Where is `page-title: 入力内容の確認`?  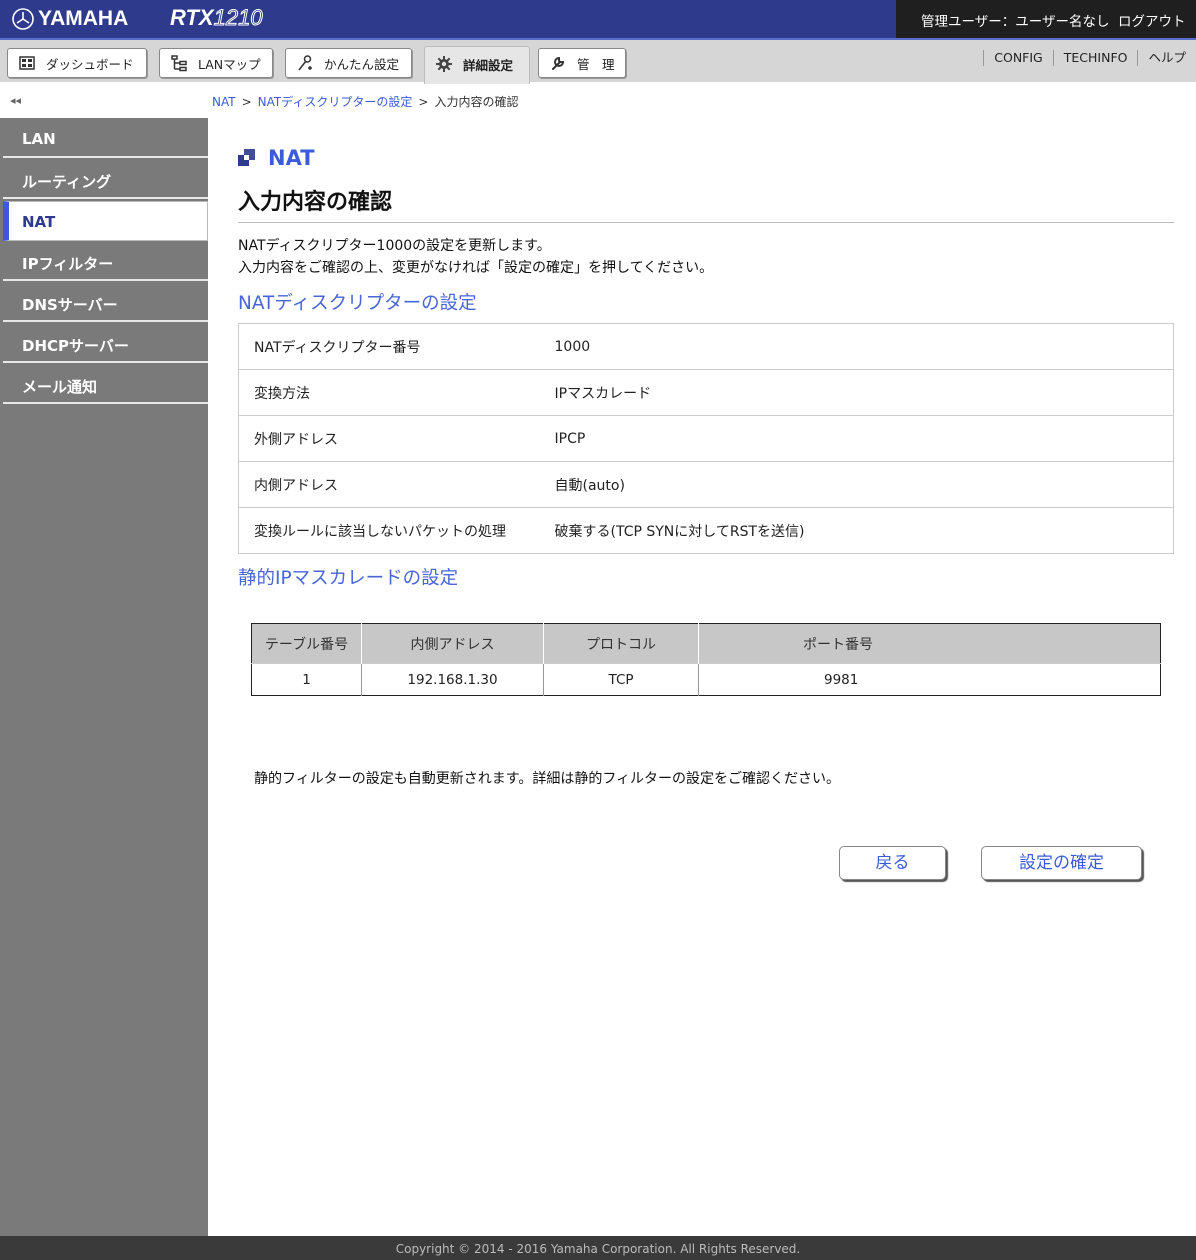 page-title: 入力内容の確認 is located at coordinates (315, 202).